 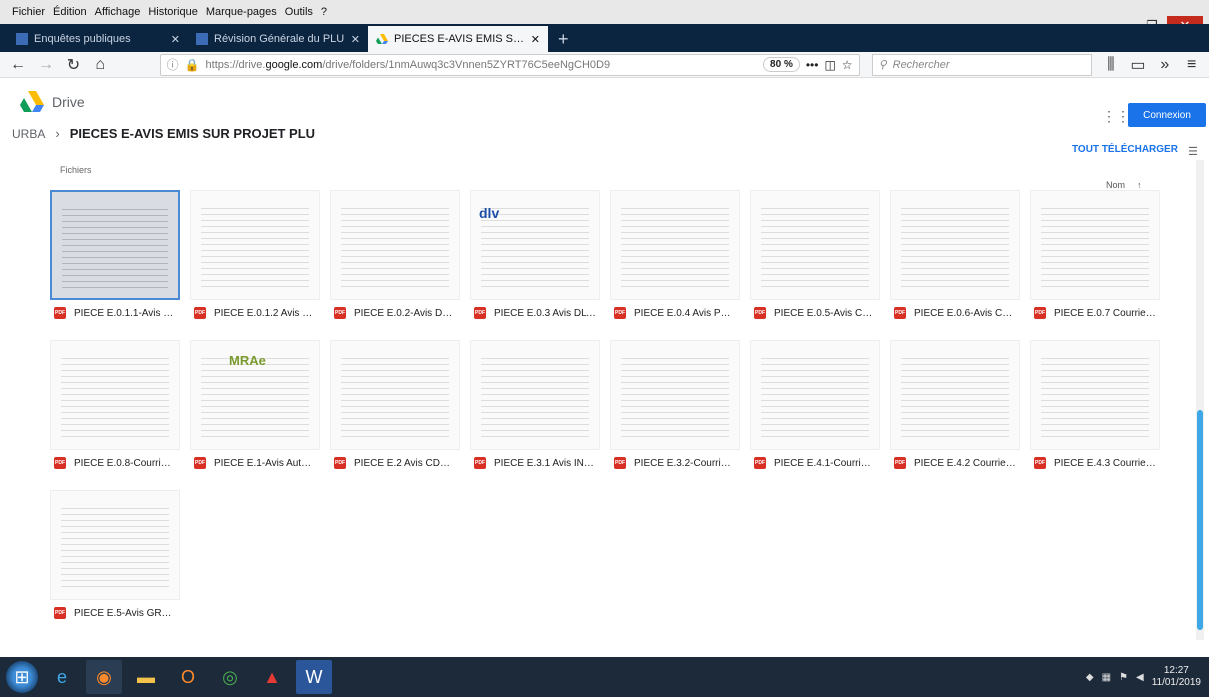 What do you see at coordinates (812, 65) in the screenshot?
I see `page-actions-icon: •••` at bounding box center [812, 65].